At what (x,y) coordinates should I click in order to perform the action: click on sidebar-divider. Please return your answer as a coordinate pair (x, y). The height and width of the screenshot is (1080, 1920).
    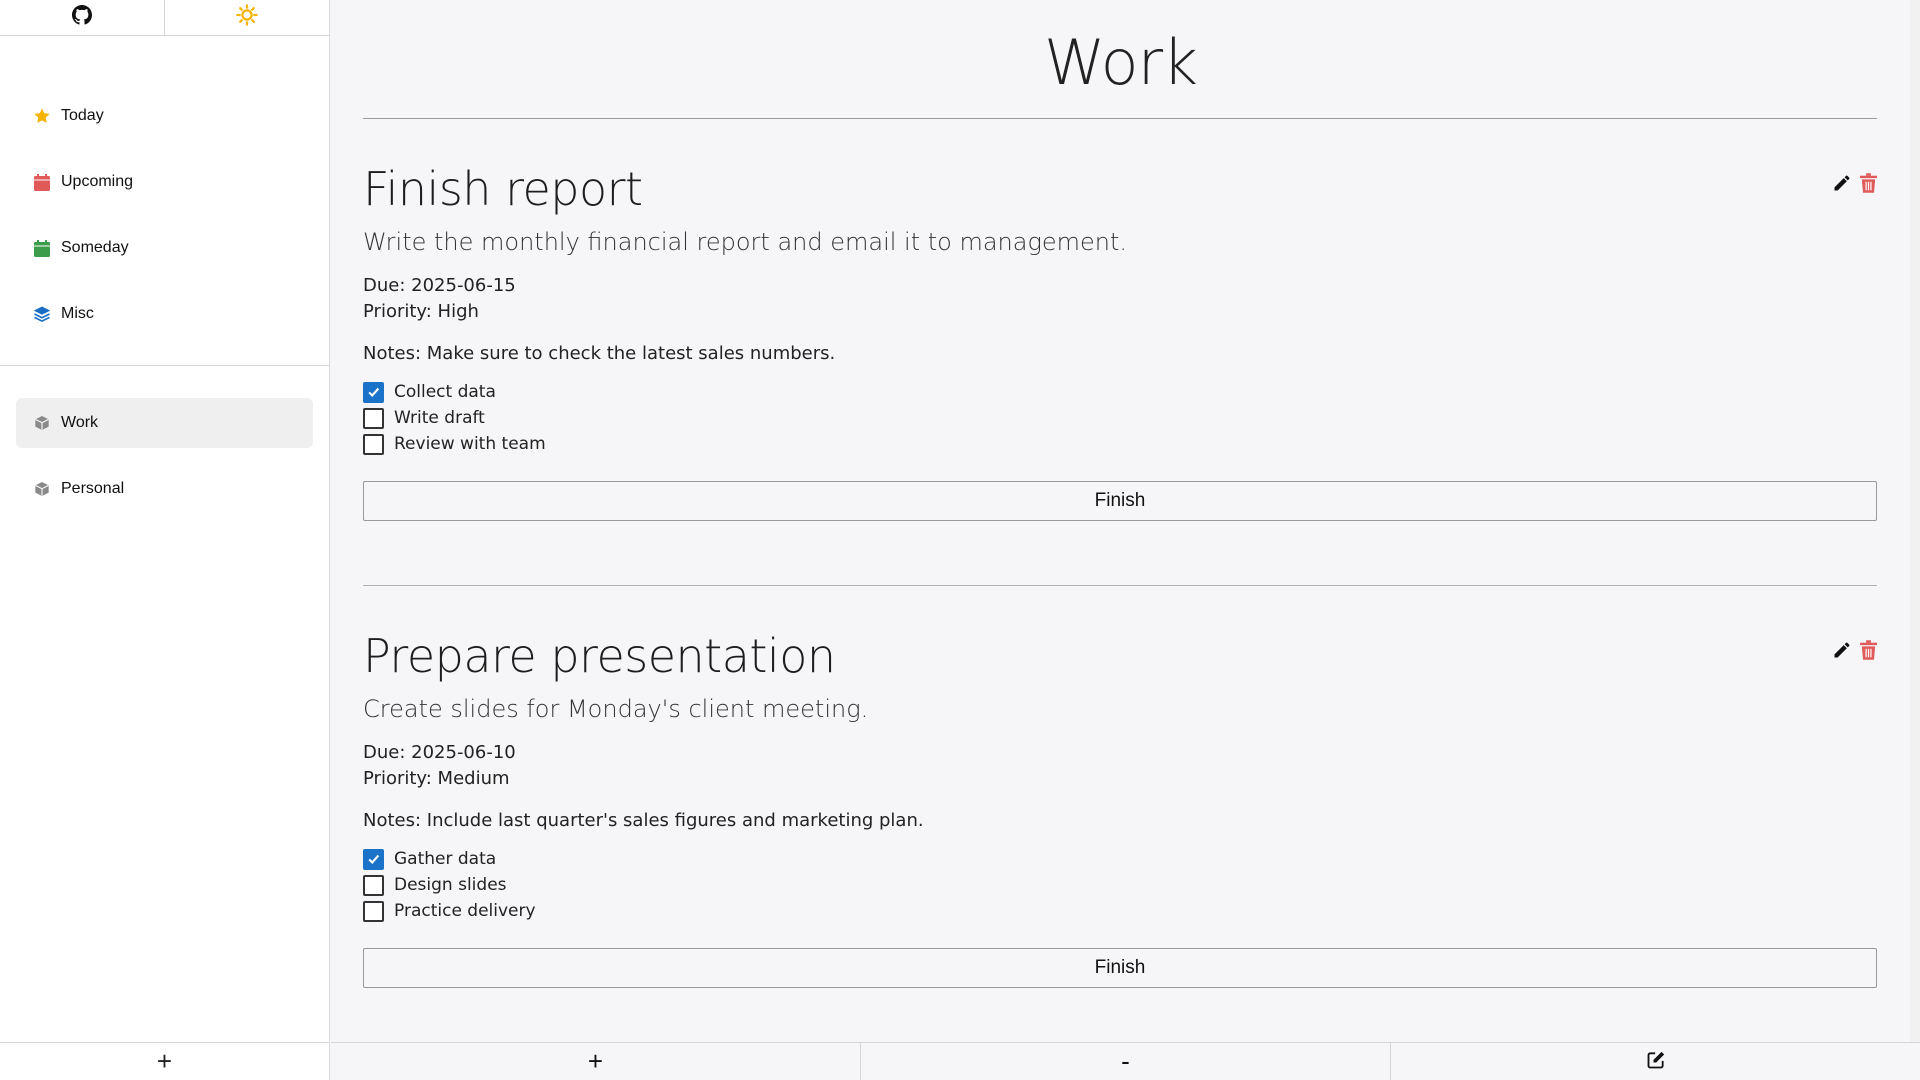
    Looking at the image, I should click on (164, 365).